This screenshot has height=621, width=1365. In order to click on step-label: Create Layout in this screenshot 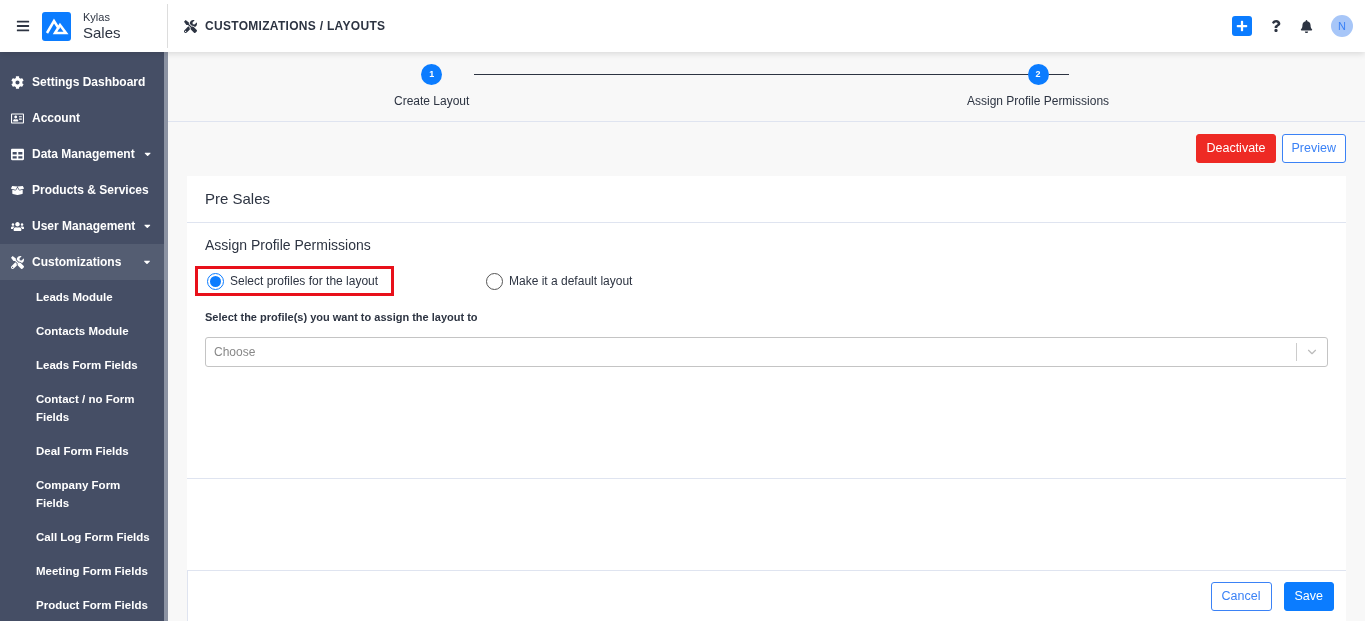, I will do `click(432, 101)`.